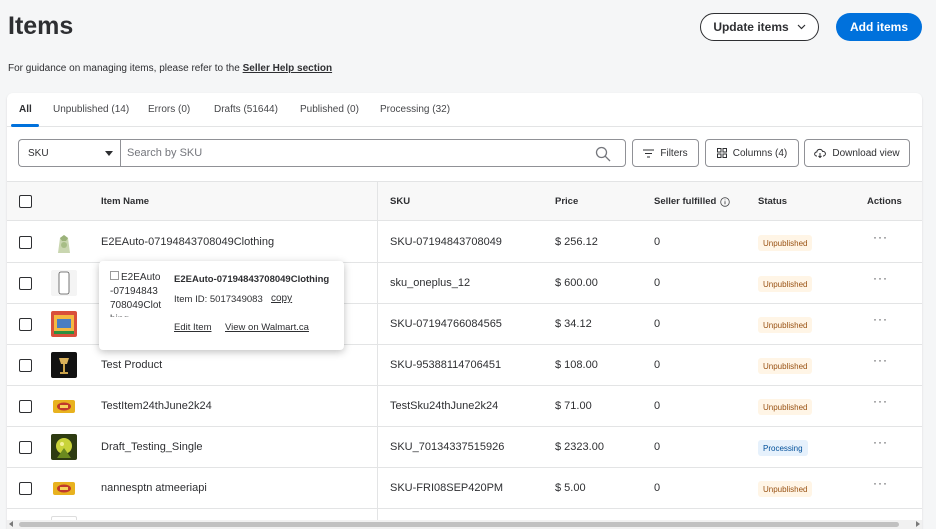 Image resolution: width=936 pixels, height=529 pixels. I want to click on horizontal-scrollbar, so click(464, 524).